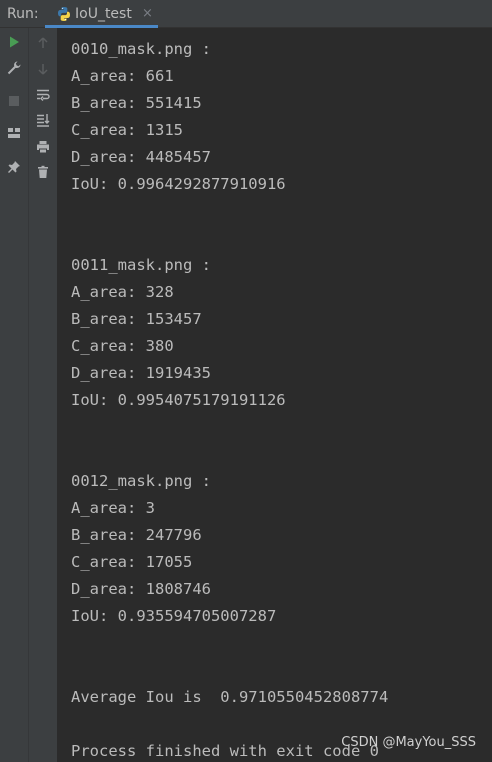  What do you see at coordinates (141, 373) in the screenshot?
I see `console-line: D_area: 1919435` at bounding box center [141, 373].